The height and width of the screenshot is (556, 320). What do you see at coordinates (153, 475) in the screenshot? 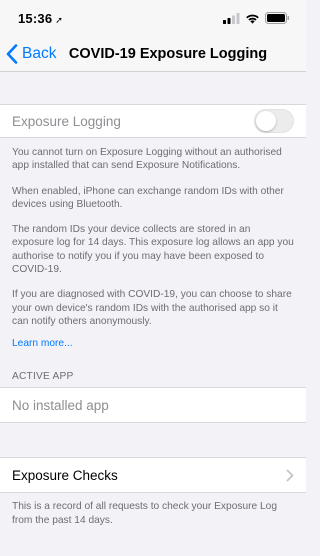
I see `exposure-checks-cell: Exposure Checks` at bounding box center [153, 475].